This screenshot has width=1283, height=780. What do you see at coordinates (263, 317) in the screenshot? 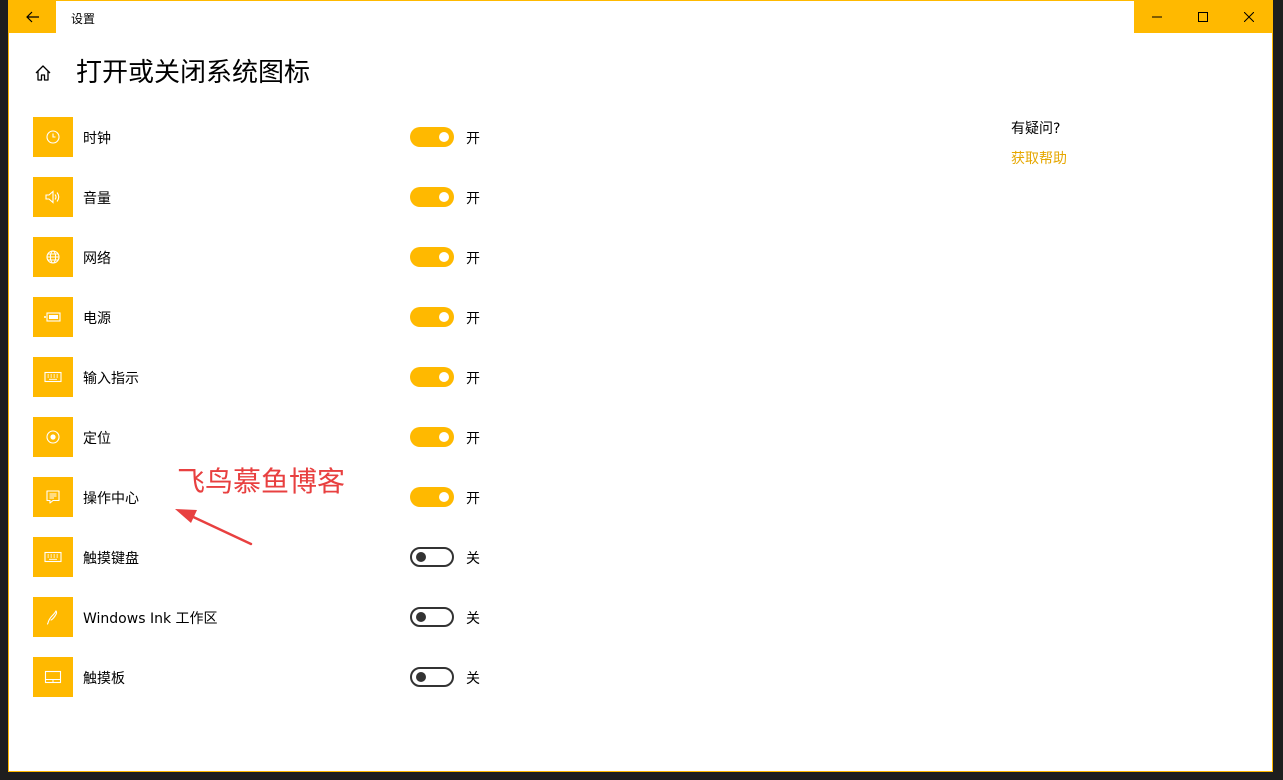
I see `list-item-power: 电源 开` at bounding box center [263, 317].